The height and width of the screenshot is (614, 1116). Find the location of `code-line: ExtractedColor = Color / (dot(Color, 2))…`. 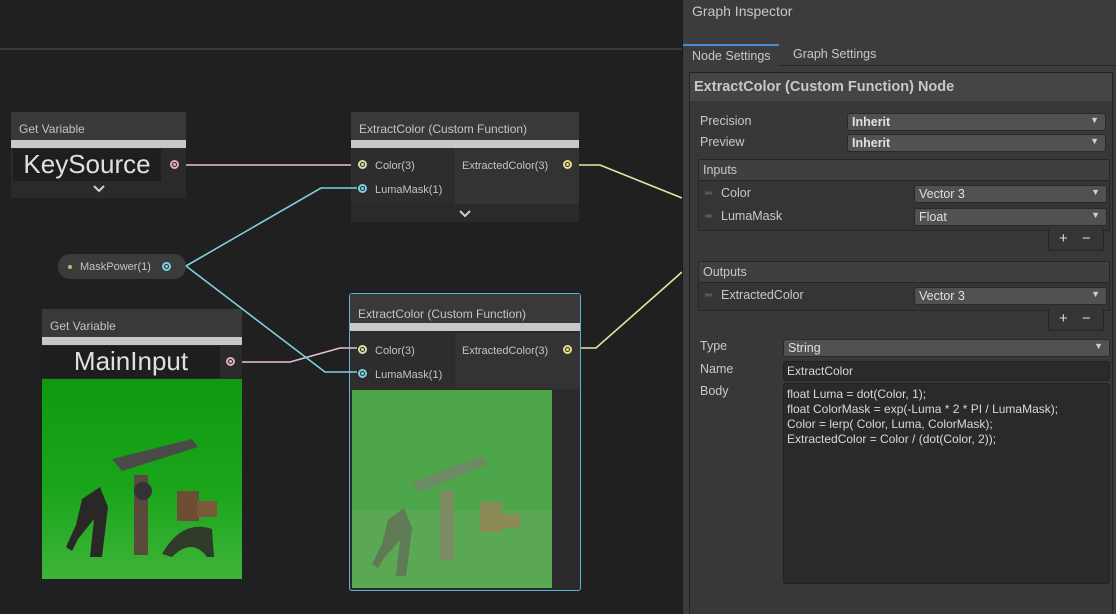

code-line: ExtractedColor = Color / (dot(Color, 2))… is located at coordinates (892, 439).